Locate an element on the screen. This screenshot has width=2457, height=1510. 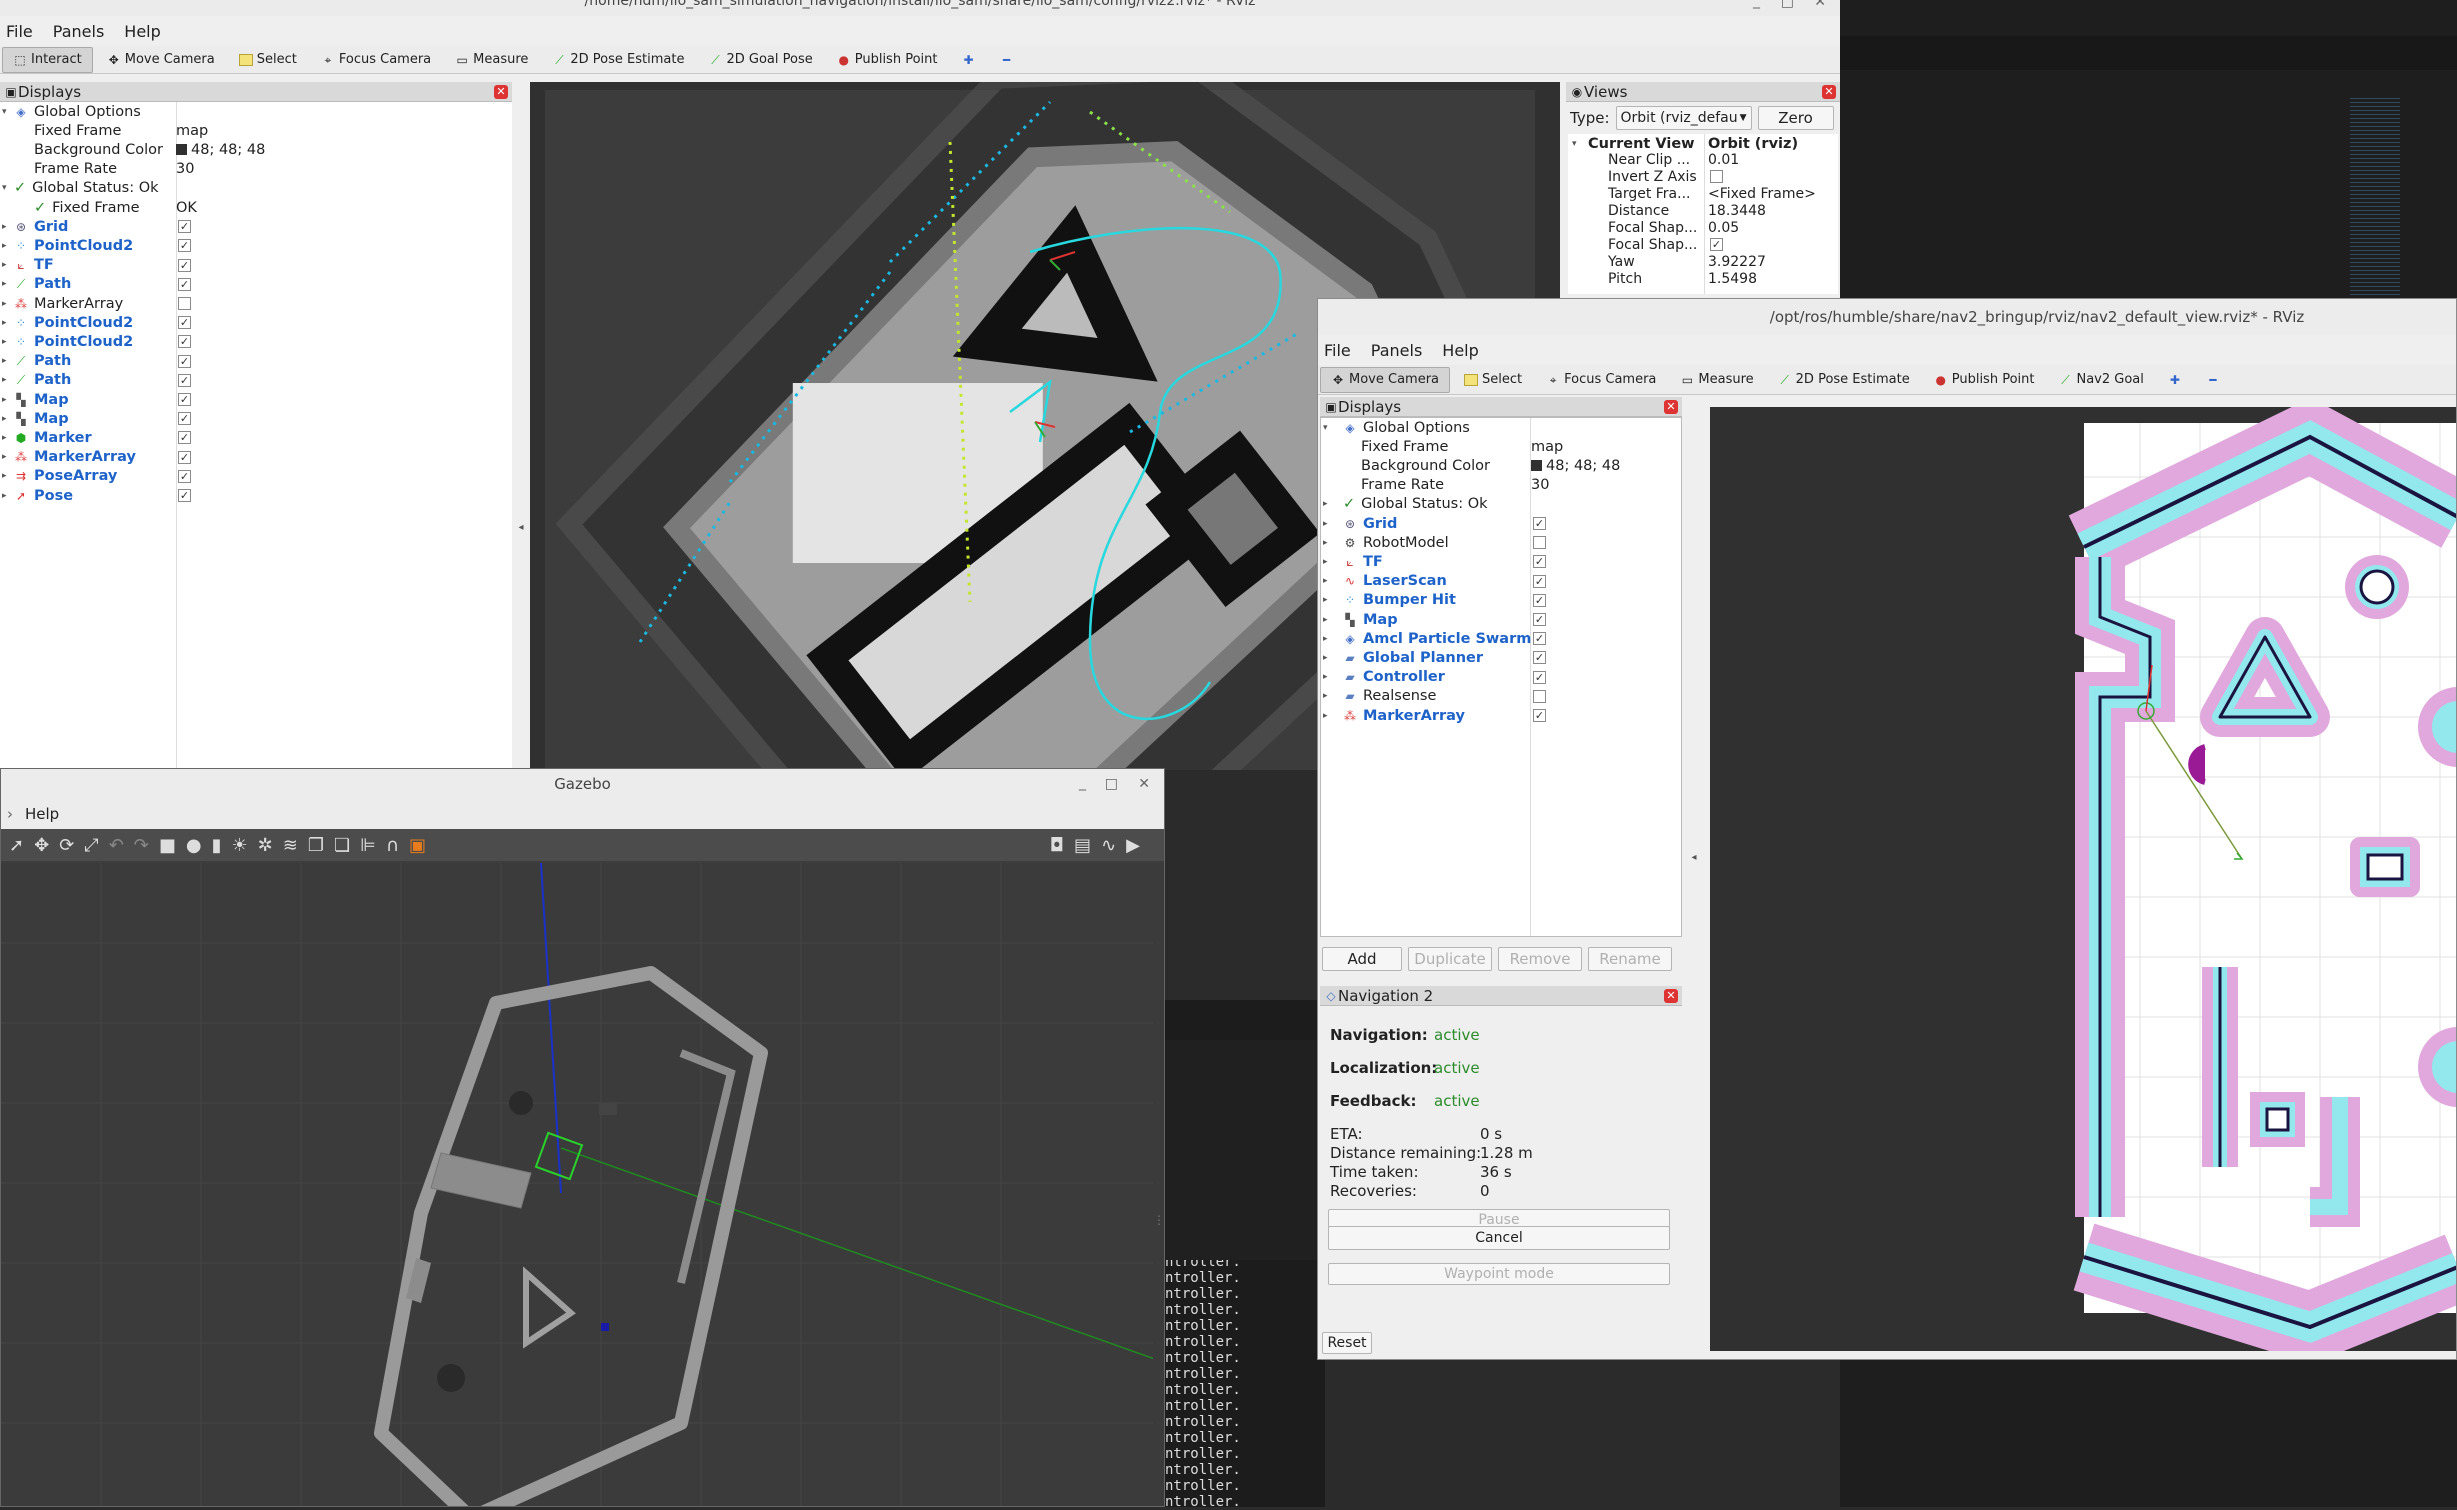
pose-estimate-tool: ⟋ 2D Pose Estimate is located at coordinates (618, 60).